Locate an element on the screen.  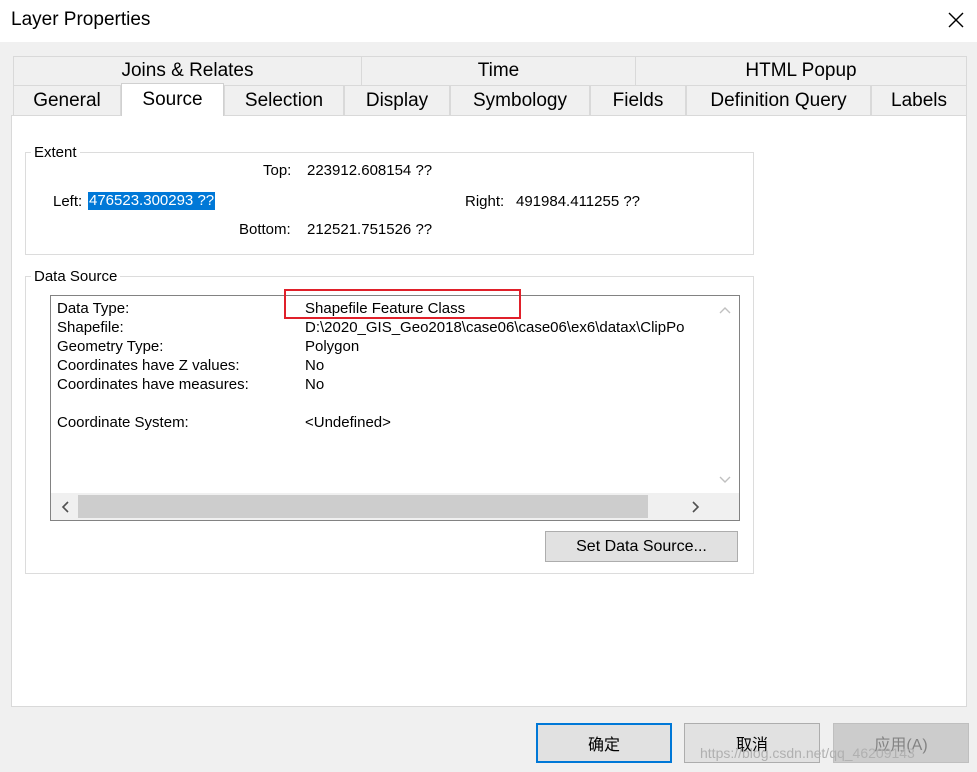
list-label: Coordinates have measures: is located at coordinates (153, 384).